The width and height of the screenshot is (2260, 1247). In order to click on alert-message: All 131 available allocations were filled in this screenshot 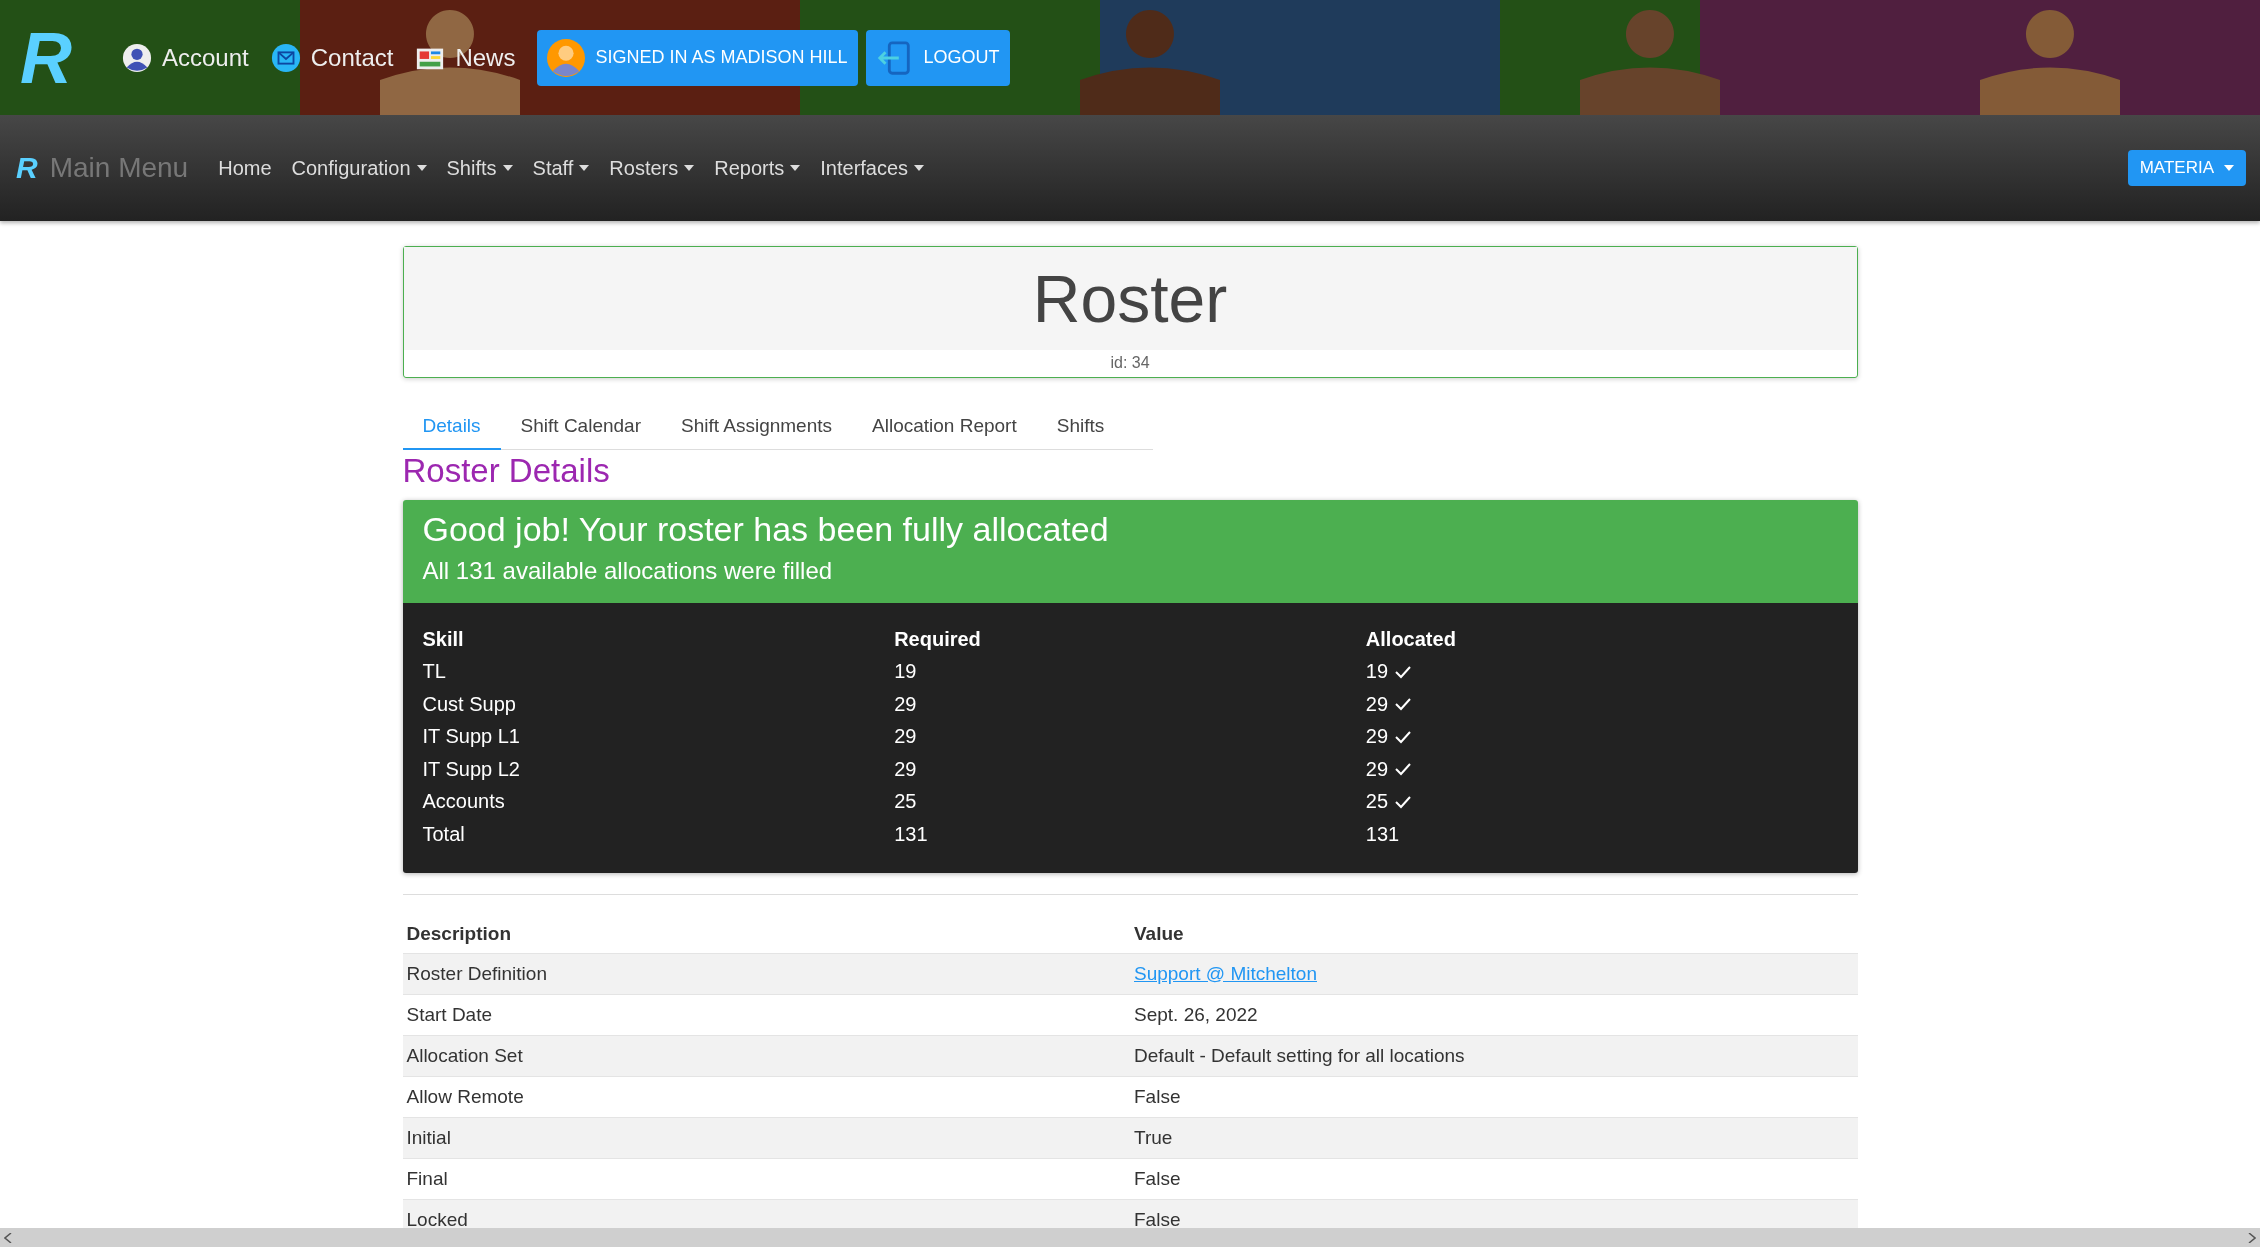, I will do `click(628, 571)`.